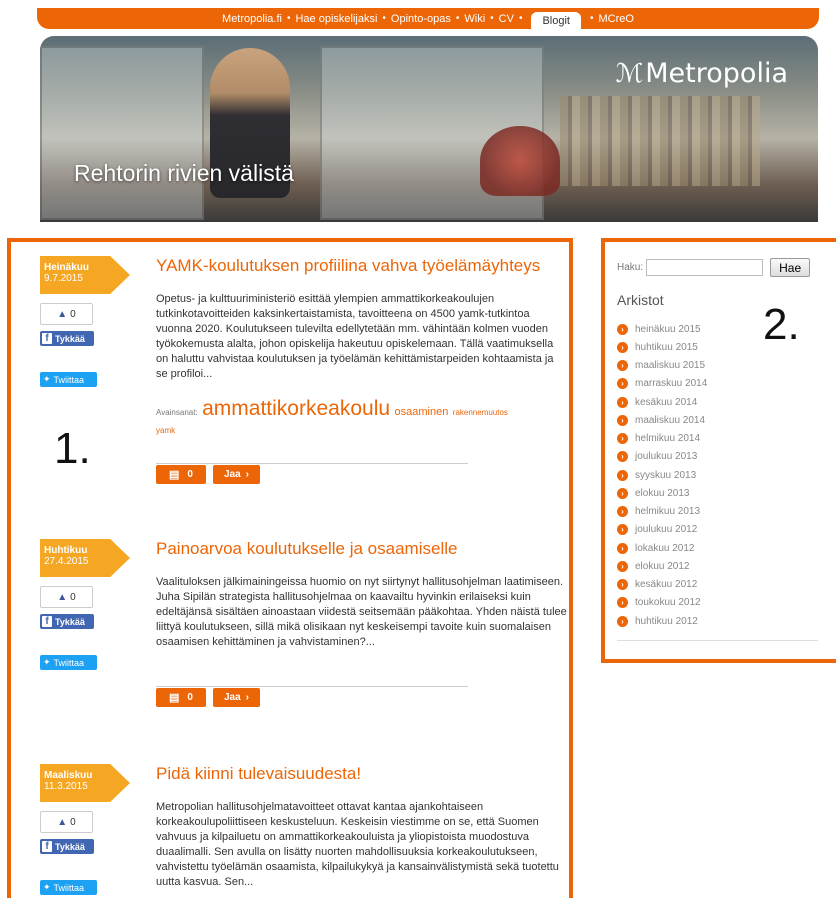 The height and width of the screenshot is (898, 836). What do you see at coordinates (666, 347) in the screenshot?
I see `archive-link: huhtikuu 2015` at bounding box center [666, 347].